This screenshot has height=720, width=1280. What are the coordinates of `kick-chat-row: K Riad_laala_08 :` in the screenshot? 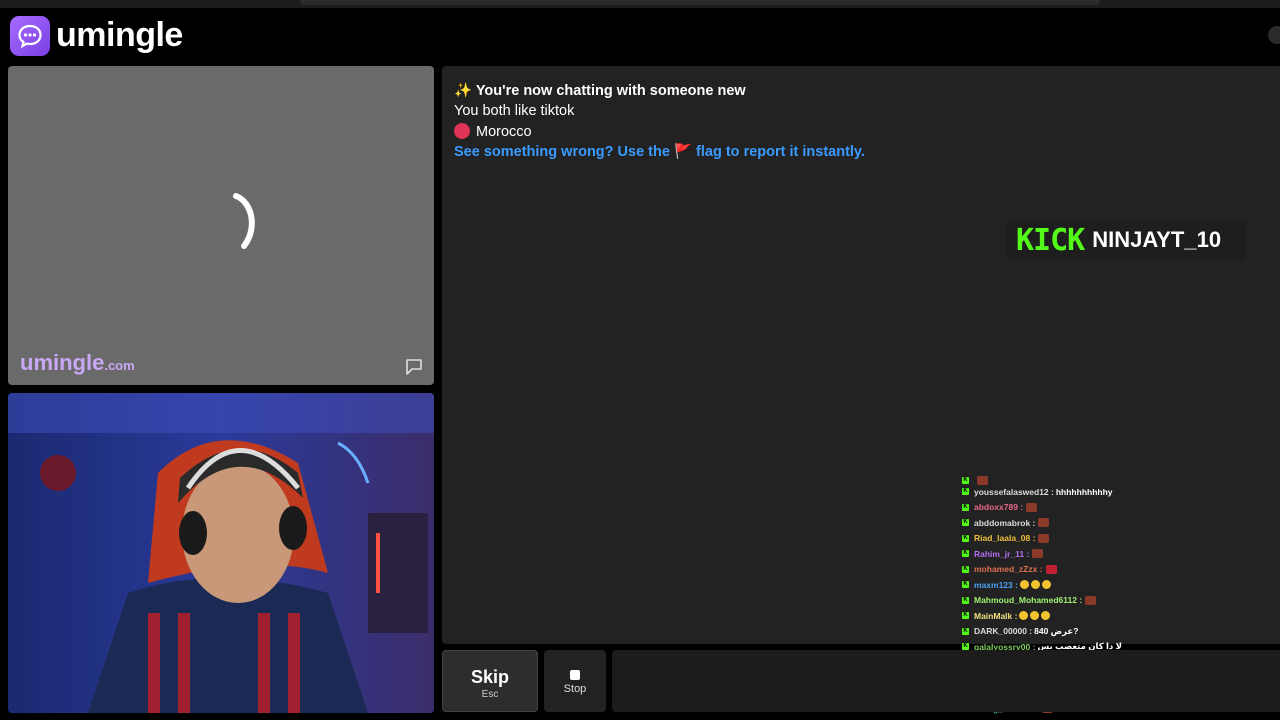 It's located at (1121, 539).